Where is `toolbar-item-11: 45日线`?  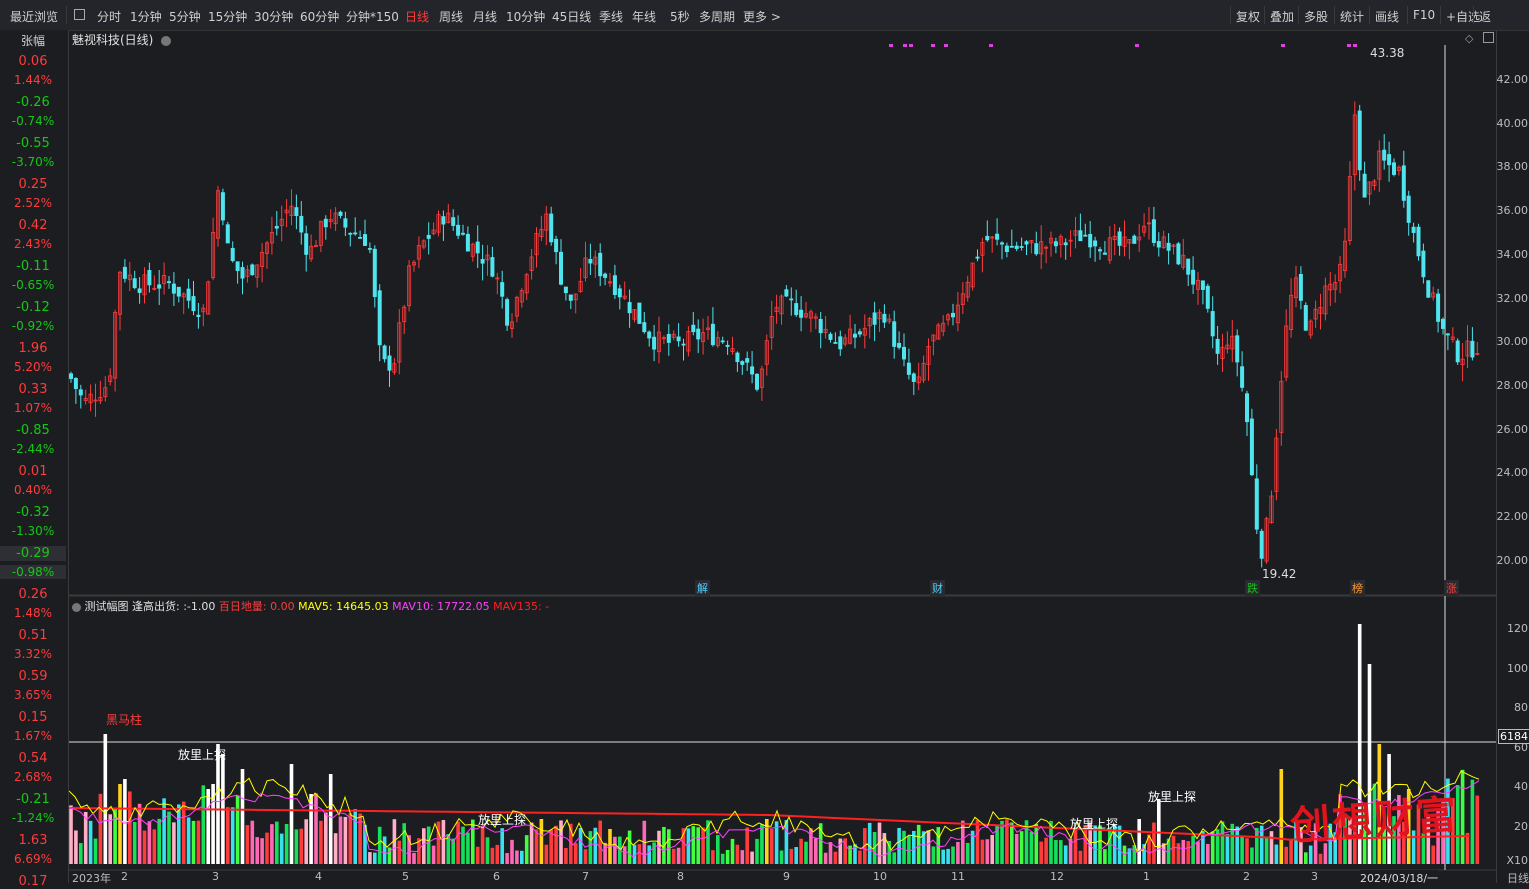
toolbar-item-11: 45日线 is located at coordinates (571, 16).